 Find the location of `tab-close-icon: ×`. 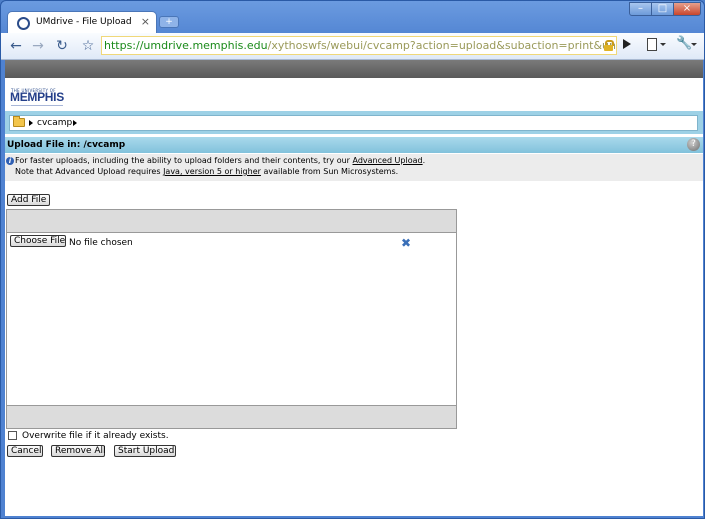

tab-close-icon: × is located at coordinates (145, 21).